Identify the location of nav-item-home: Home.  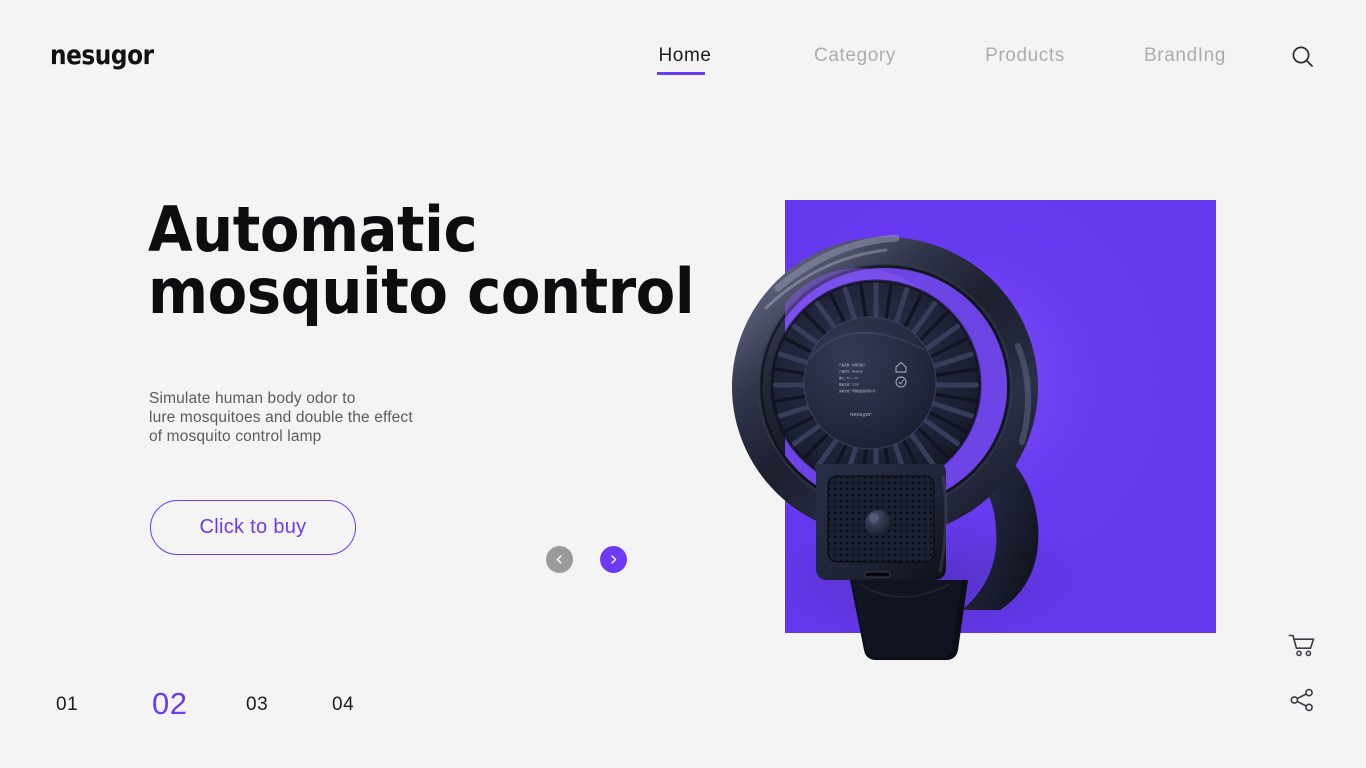
(685, 59).